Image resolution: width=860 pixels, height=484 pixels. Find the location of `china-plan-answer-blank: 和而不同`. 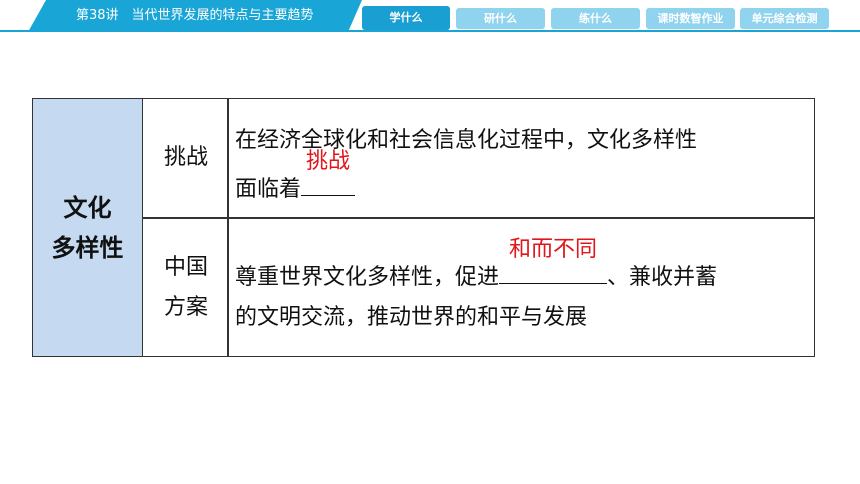

china-plan-answer-blank: 和而不同 is located at coordinates (553, 260).